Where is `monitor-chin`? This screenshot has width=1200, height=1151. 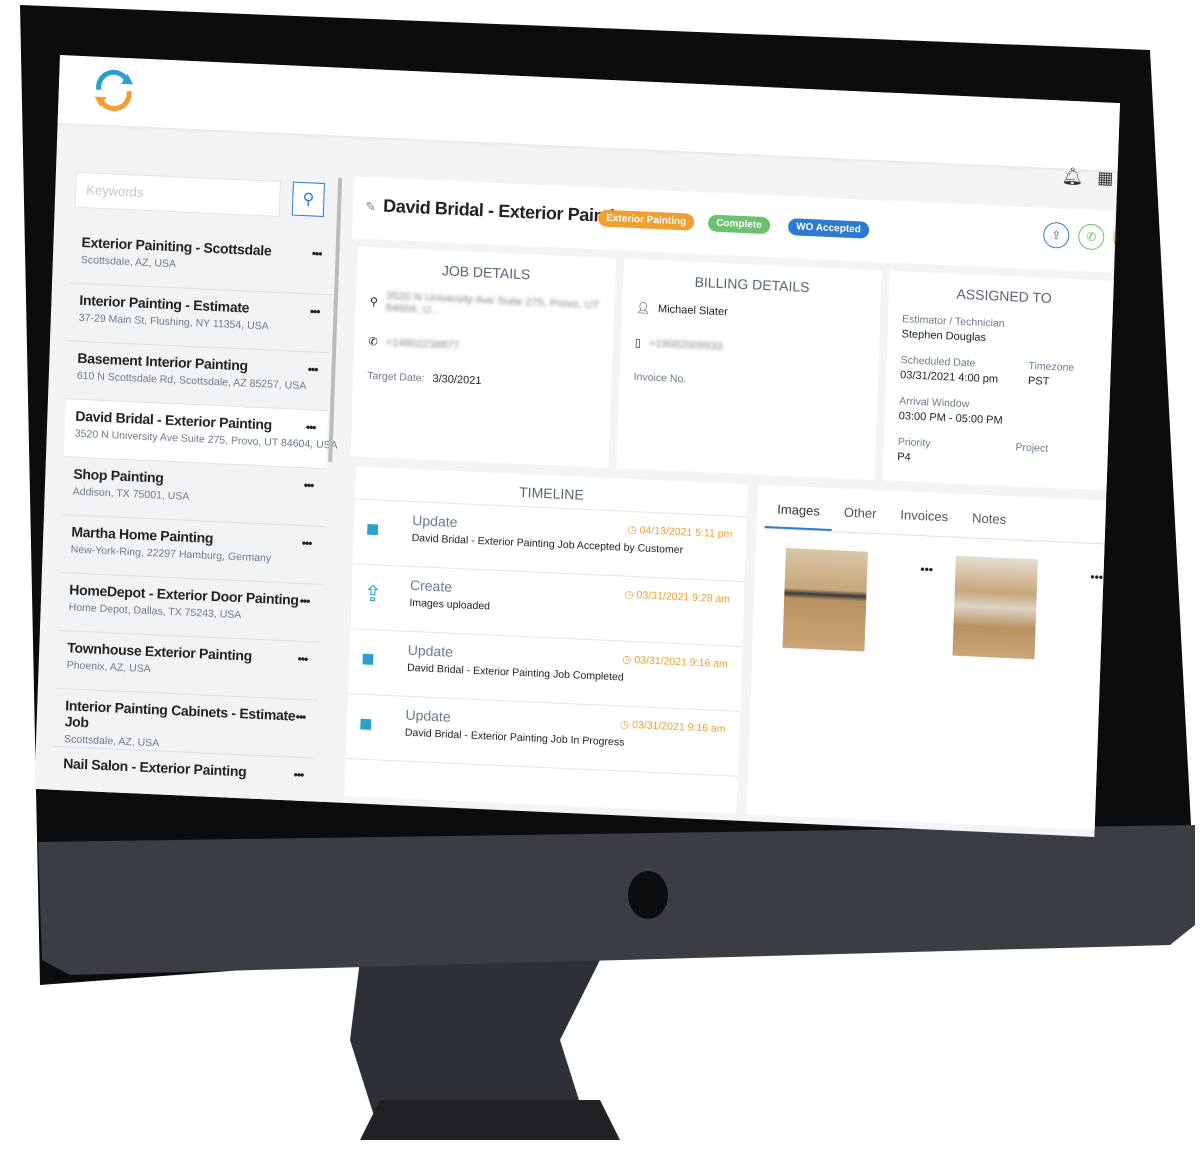 monitor-chin is located at coordinates (616, 900).